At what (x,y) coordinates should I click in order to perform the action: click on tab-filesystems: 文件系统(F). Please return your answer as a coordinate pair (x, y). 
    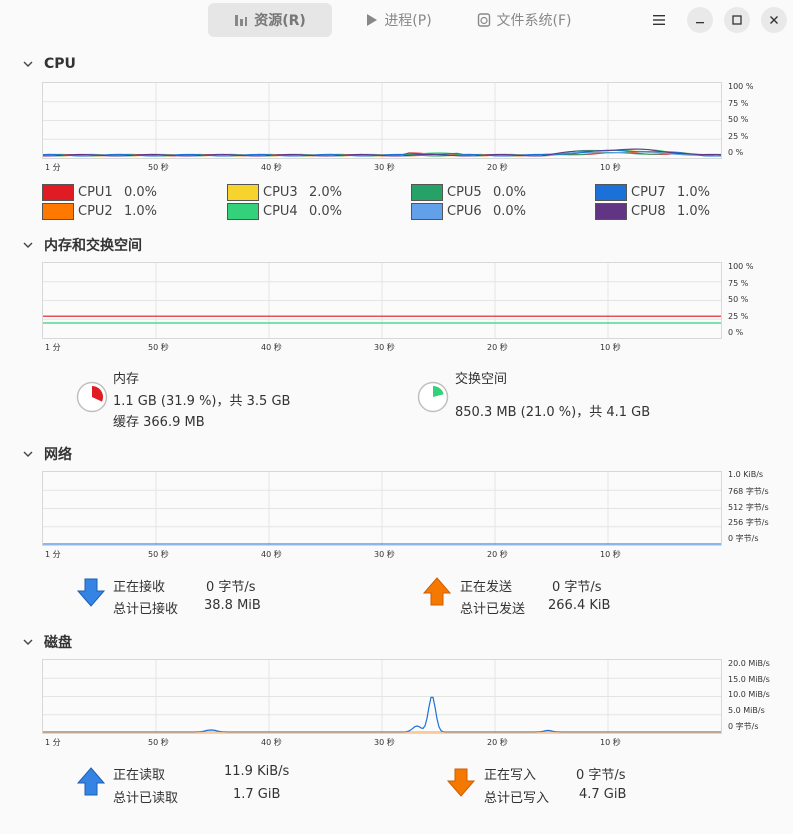
    Looking at the image, I should click on (524, 20).